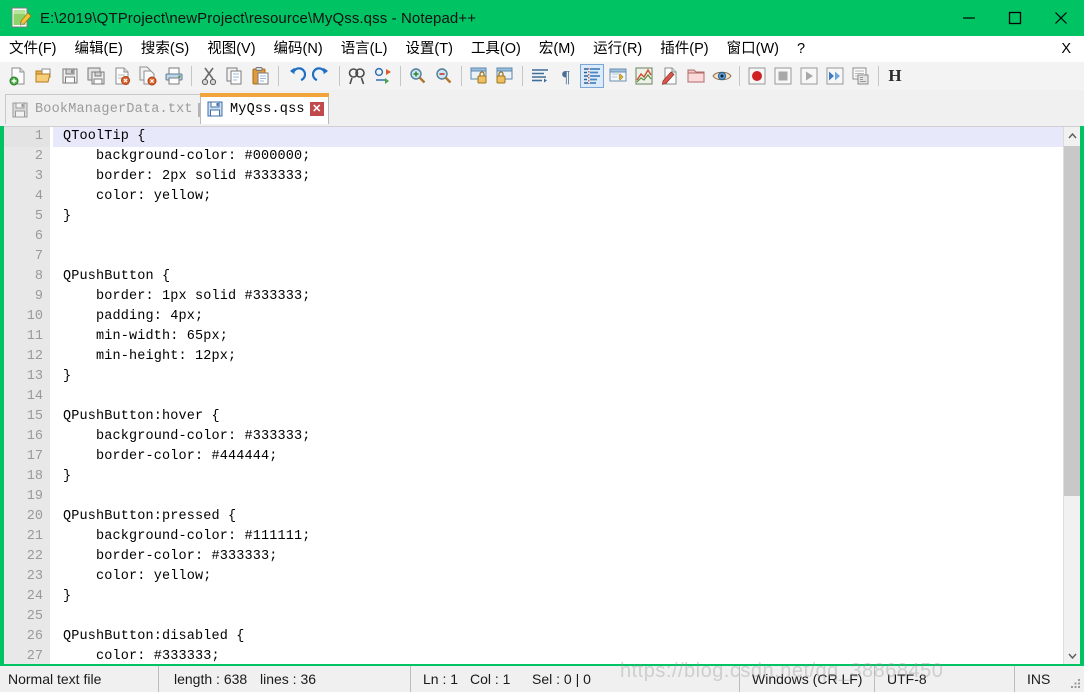 This screenshot has width=1084, height=692. I want to click on code-line: 2 background-color: #000000;, so click(533, 157).